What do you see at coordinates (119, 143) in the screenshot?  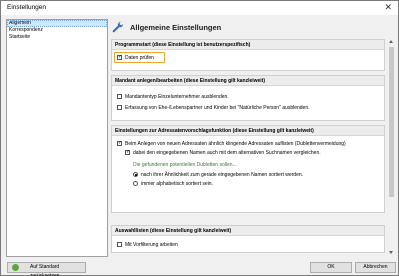 I see `dubletten-checkbox` at bounding box center [119, 143].